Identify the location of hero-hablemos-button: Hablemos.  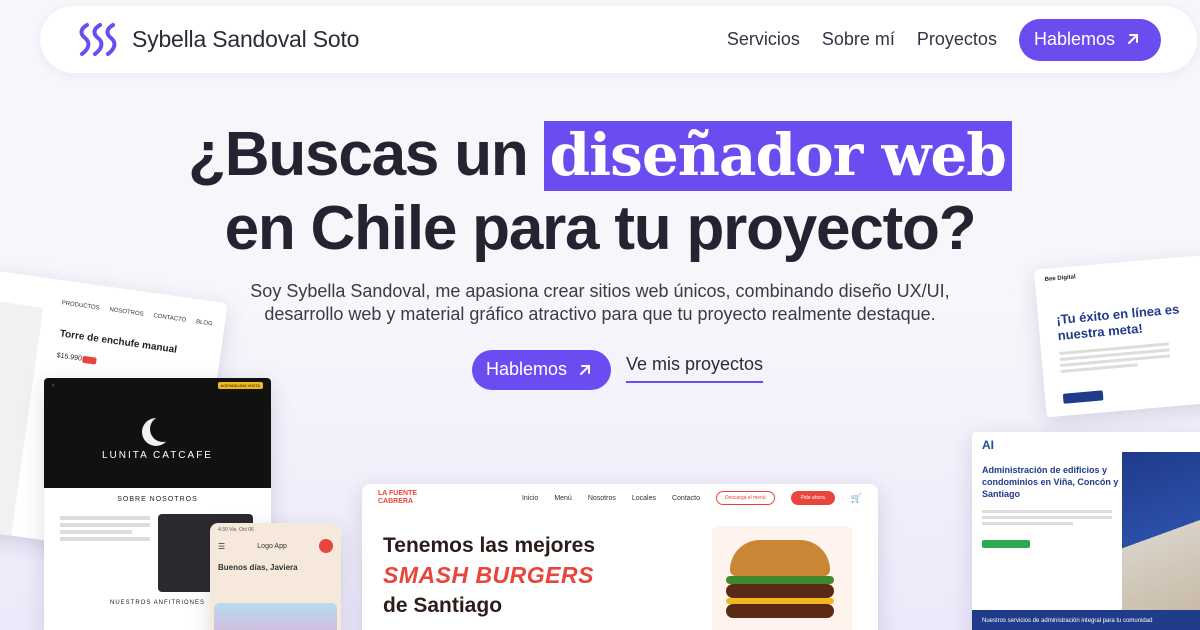
(542, 370).